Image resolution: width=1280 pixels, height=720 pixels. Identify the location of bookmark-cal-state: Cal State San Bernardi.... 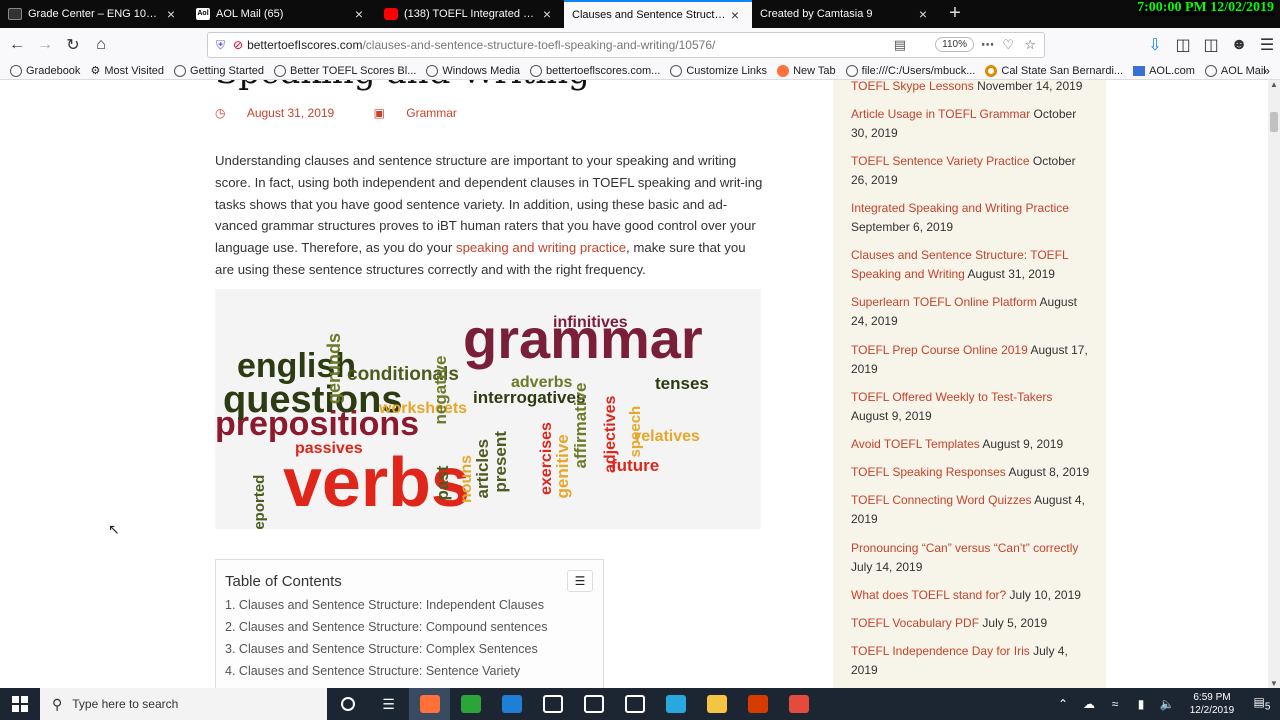
(1054, 70).